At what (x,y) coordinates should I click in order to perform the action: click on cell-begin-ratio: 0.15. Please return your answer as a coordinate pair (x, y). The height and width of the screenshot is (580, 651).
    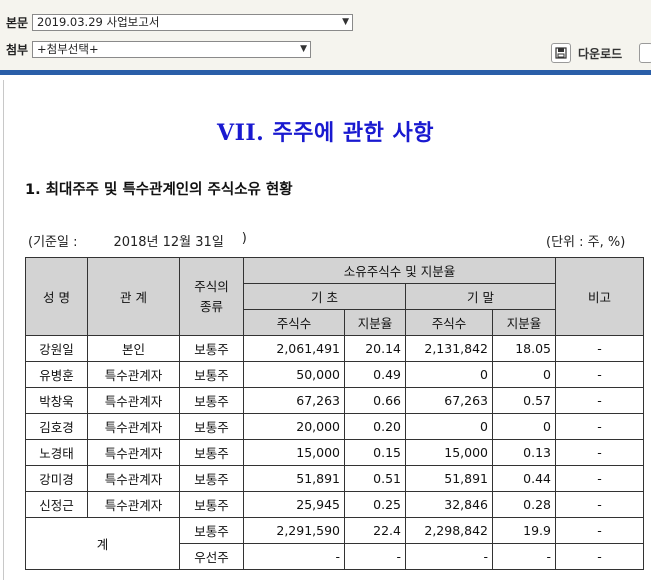
    Looking at the image, I should click on (375, 452).